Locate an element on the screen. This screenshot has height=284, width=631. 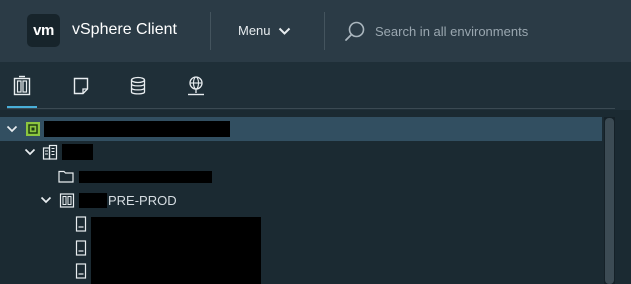
vm-templates-icon is located at coordinates (81, 86).